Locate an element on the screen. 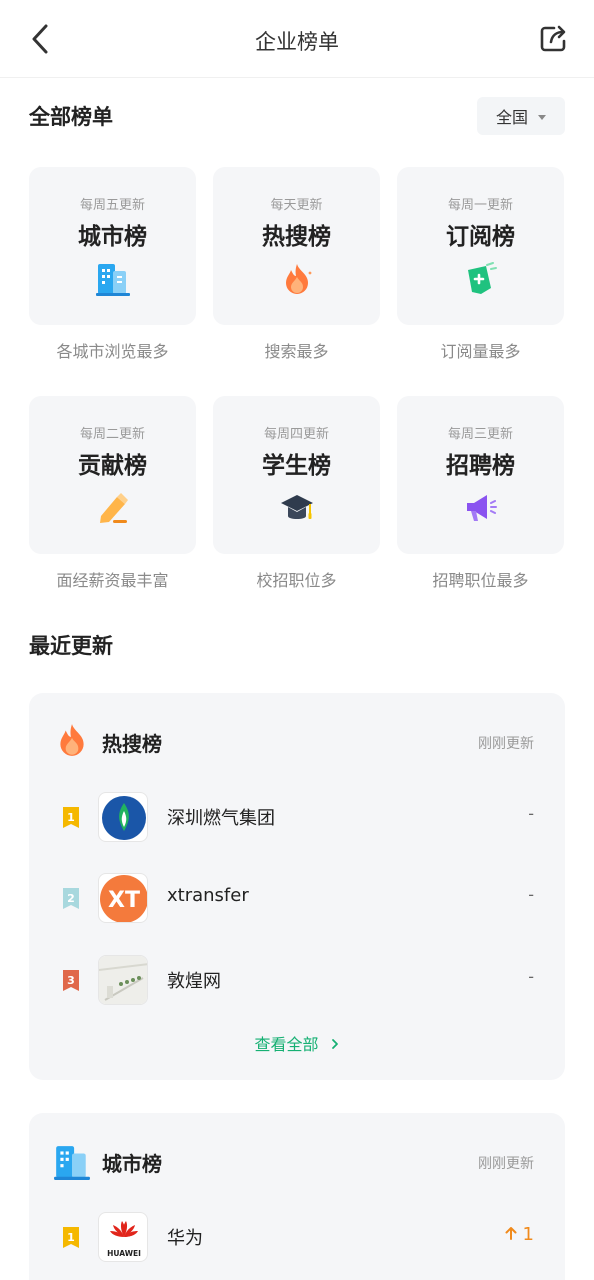 This screenshot has width=594, height=1280. category-description: 招聘职位最多 is located at coordinates (480, 580).